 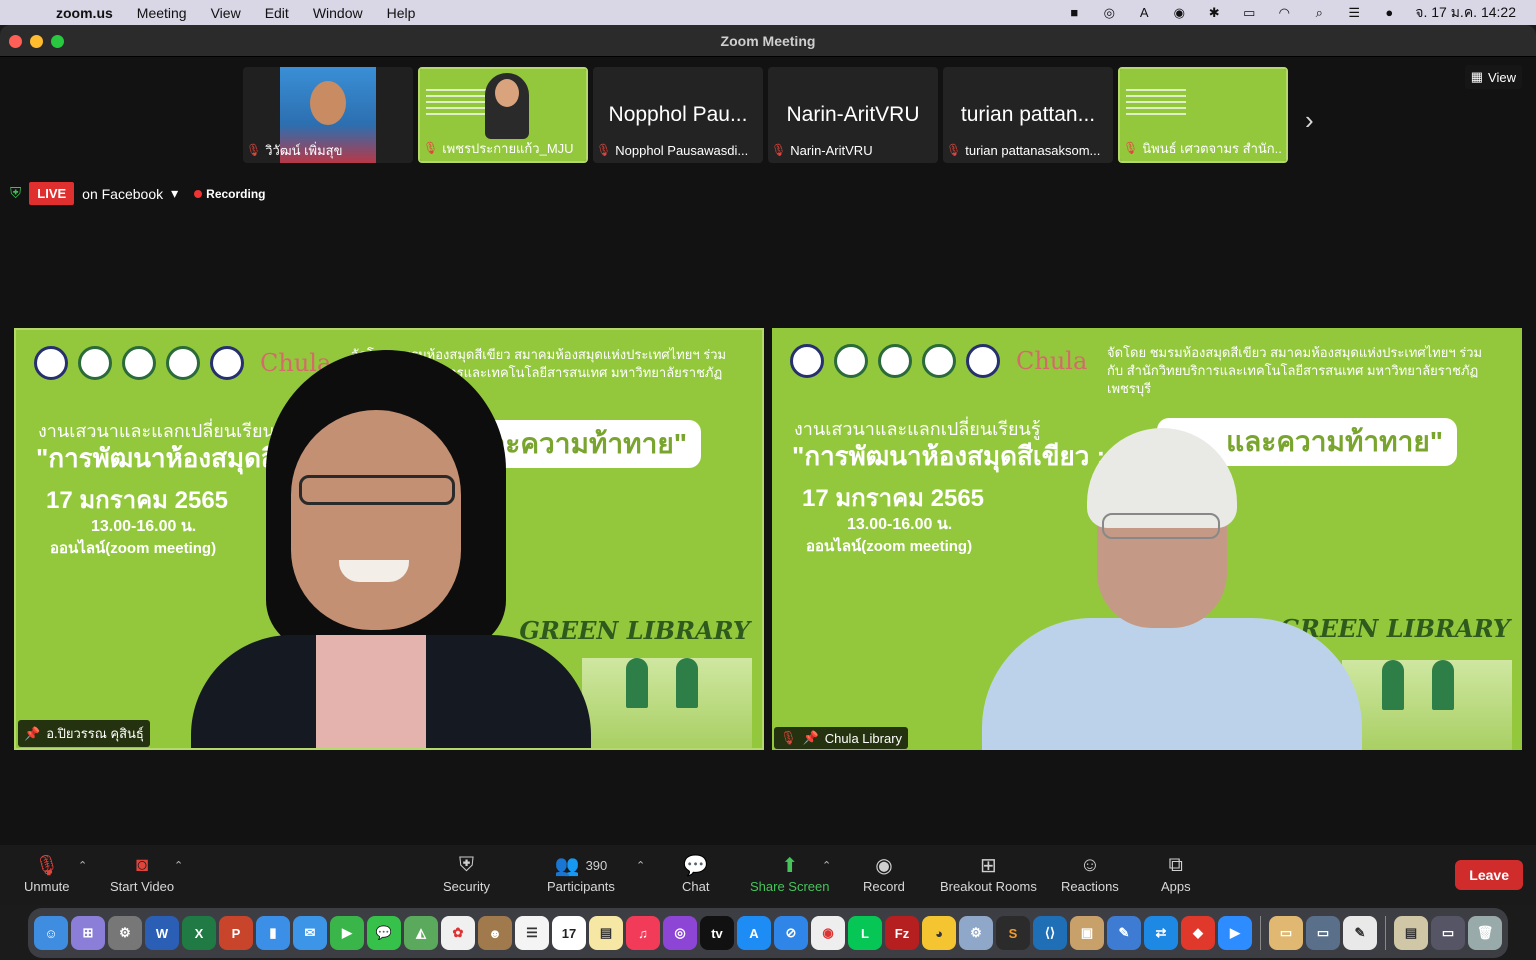 I want to click on participant-thumbnail: 🎙 เพชรประกายแก้ว_MJU, so click(x=503, y=115).